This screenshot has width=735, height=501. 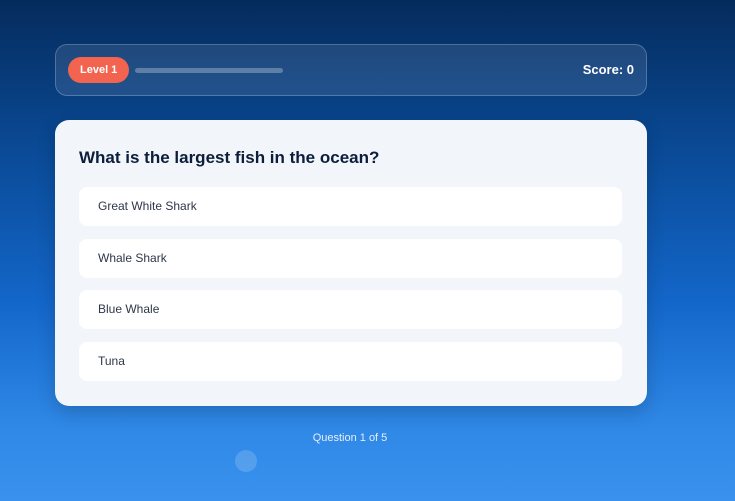 What do you see at coordinates (350, 309) in the screenshot?
I see `answer-option-blue-whale: Blue Whale` at bounding box center [350, 309].